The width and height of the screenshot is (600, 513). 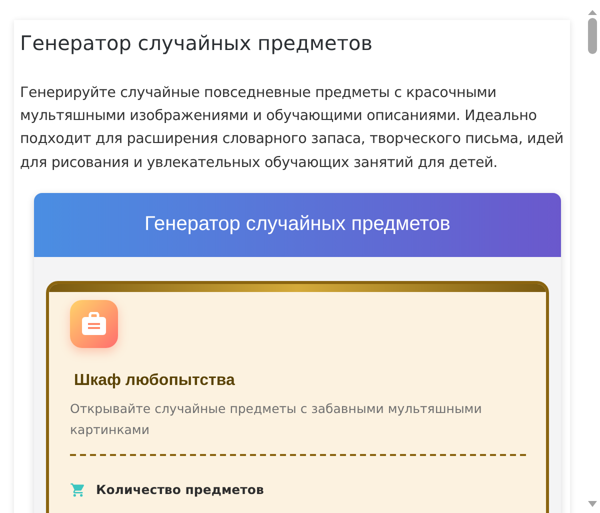 What do you see at coordinates (78, 490) in the screenshot?
I see `cart-icon` at bounding box center [78, 490].